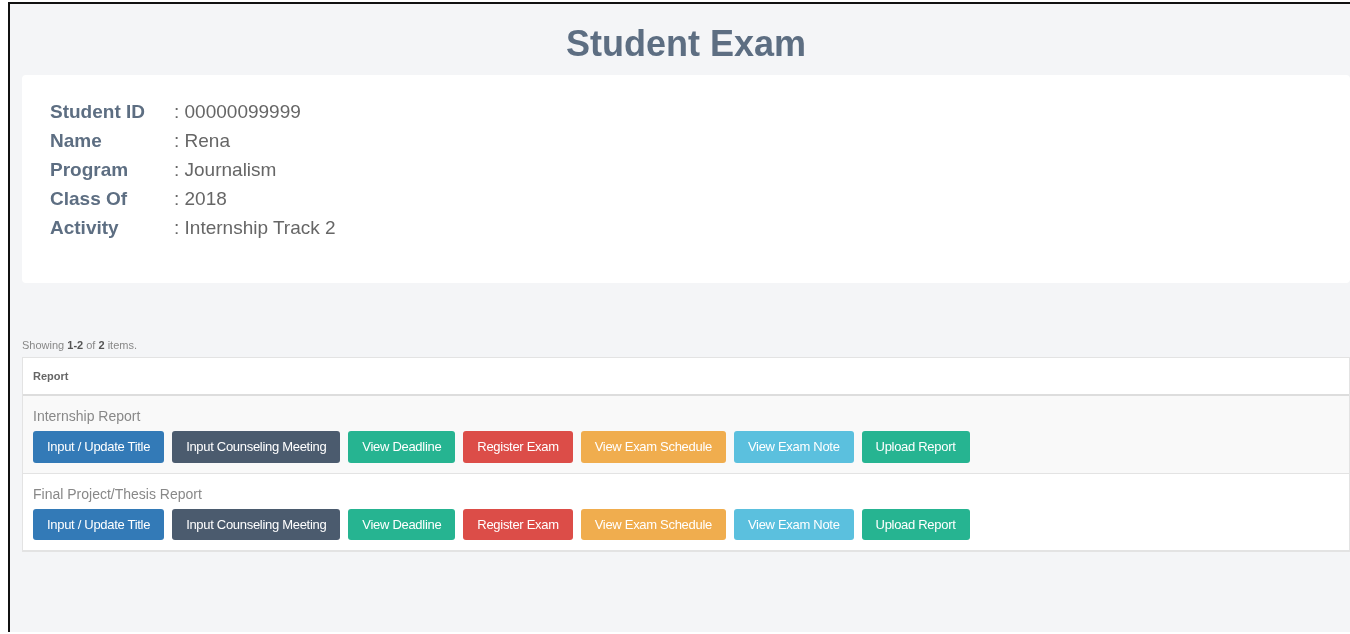  Describe the element at coordinates (225, 170) in the screenshot. I see `field-value: : Journalism` at that location.